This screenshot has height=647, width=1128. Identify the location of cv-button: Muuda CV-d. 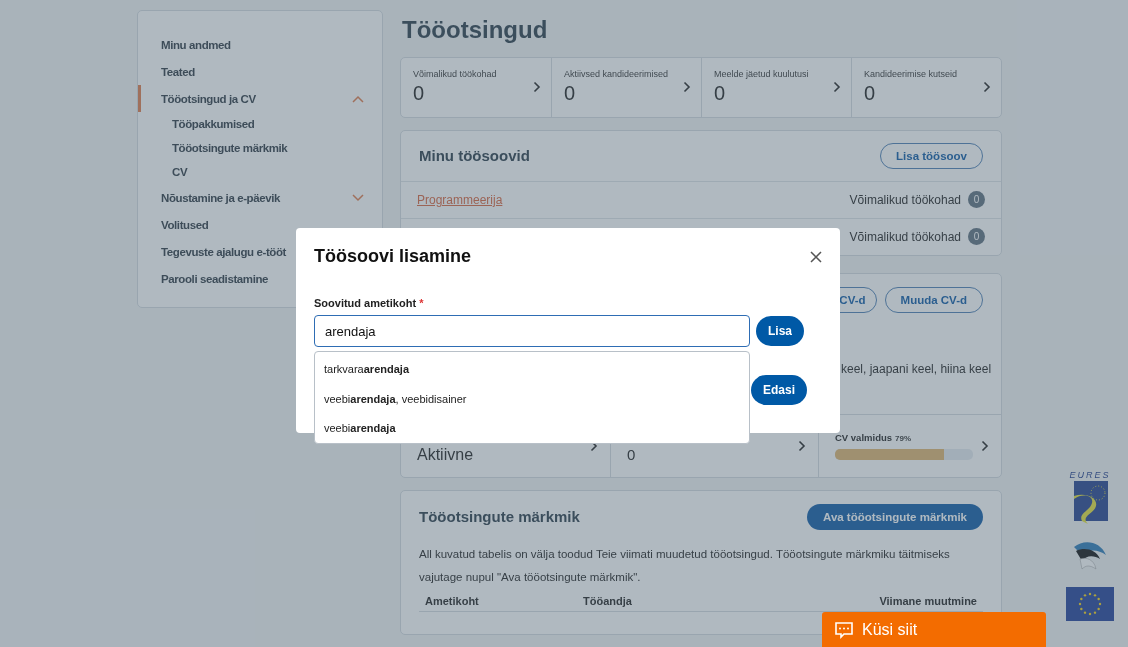
(933, 299).